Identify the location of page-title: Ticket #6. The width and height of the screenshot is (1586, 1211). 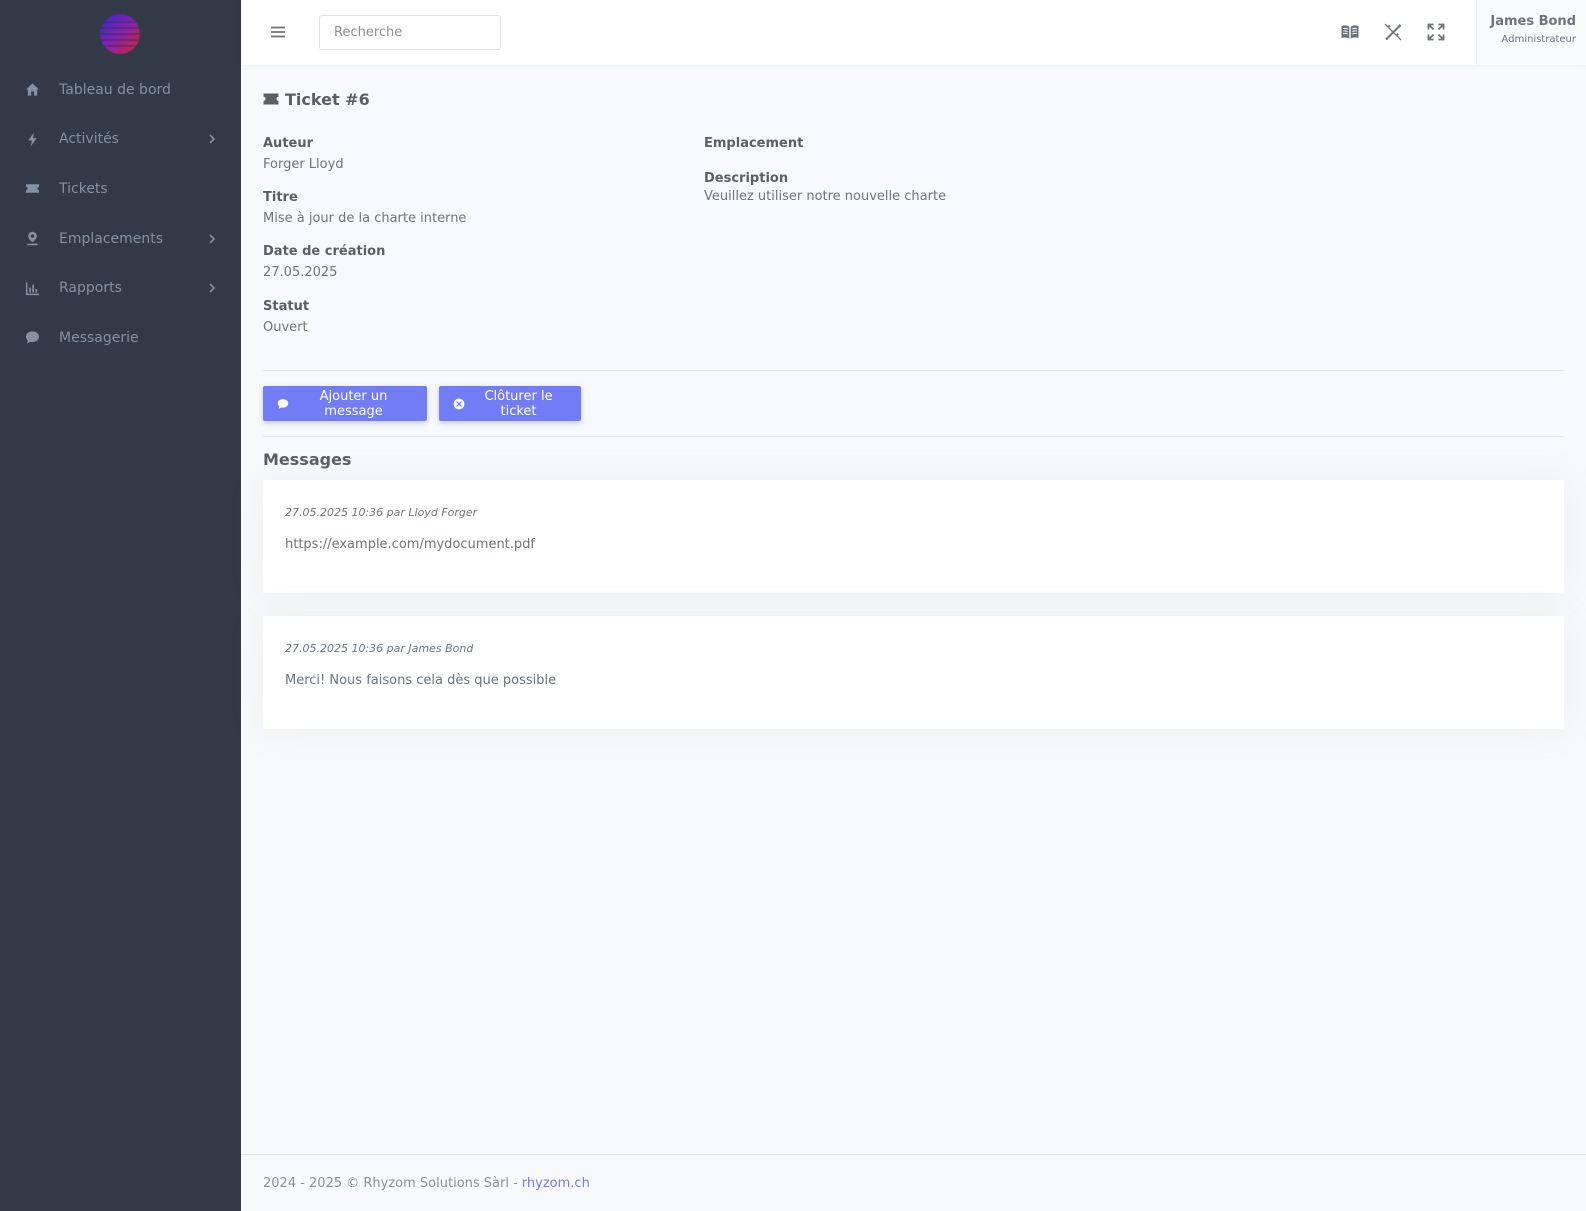
(316, 99).